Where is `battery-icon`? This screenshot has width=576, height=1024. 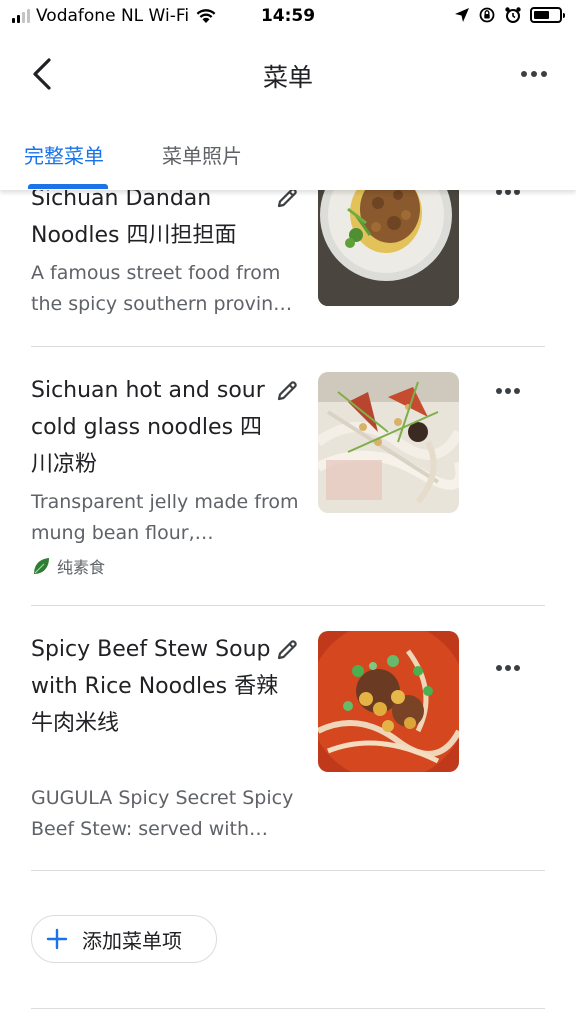 battery-icon is located at coordinates (547, 15).